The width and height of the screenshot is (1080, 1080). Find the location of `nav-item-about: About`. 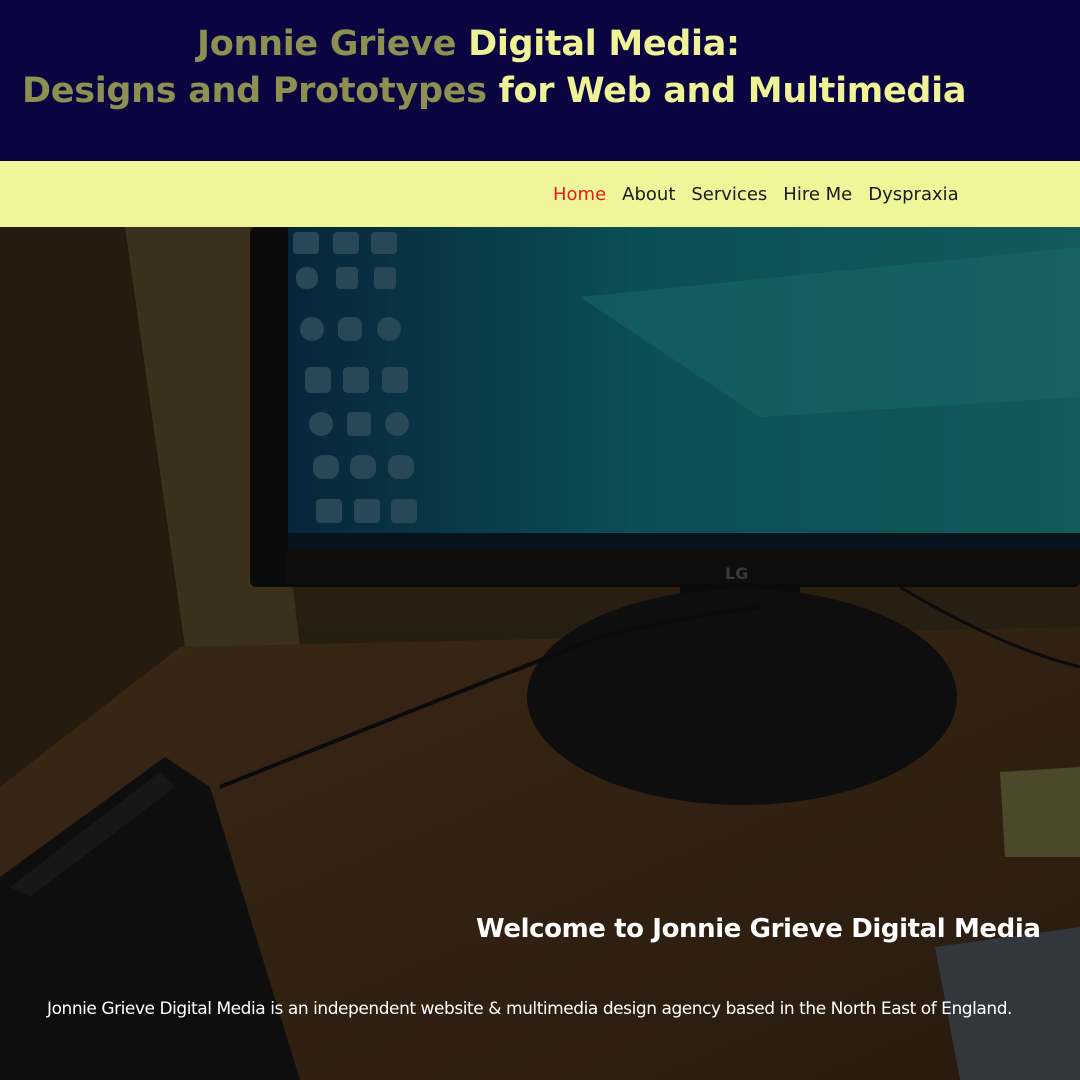

nav-item-about: About is located at coordinates (648, 194).